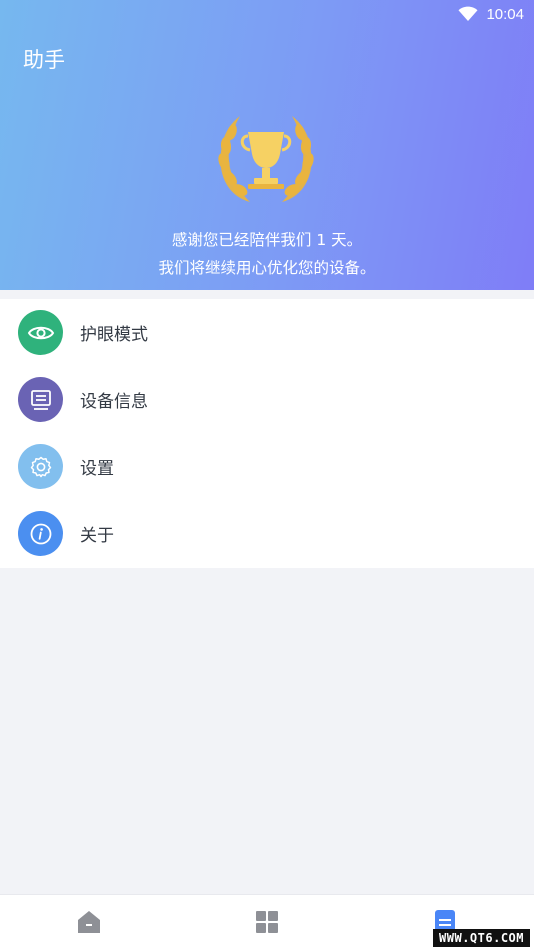 This screenshot has height=949, width=534. Describe the element at coordinates (97, 536) in the screenshot. I see `menu-item-label: 关于` at that location.